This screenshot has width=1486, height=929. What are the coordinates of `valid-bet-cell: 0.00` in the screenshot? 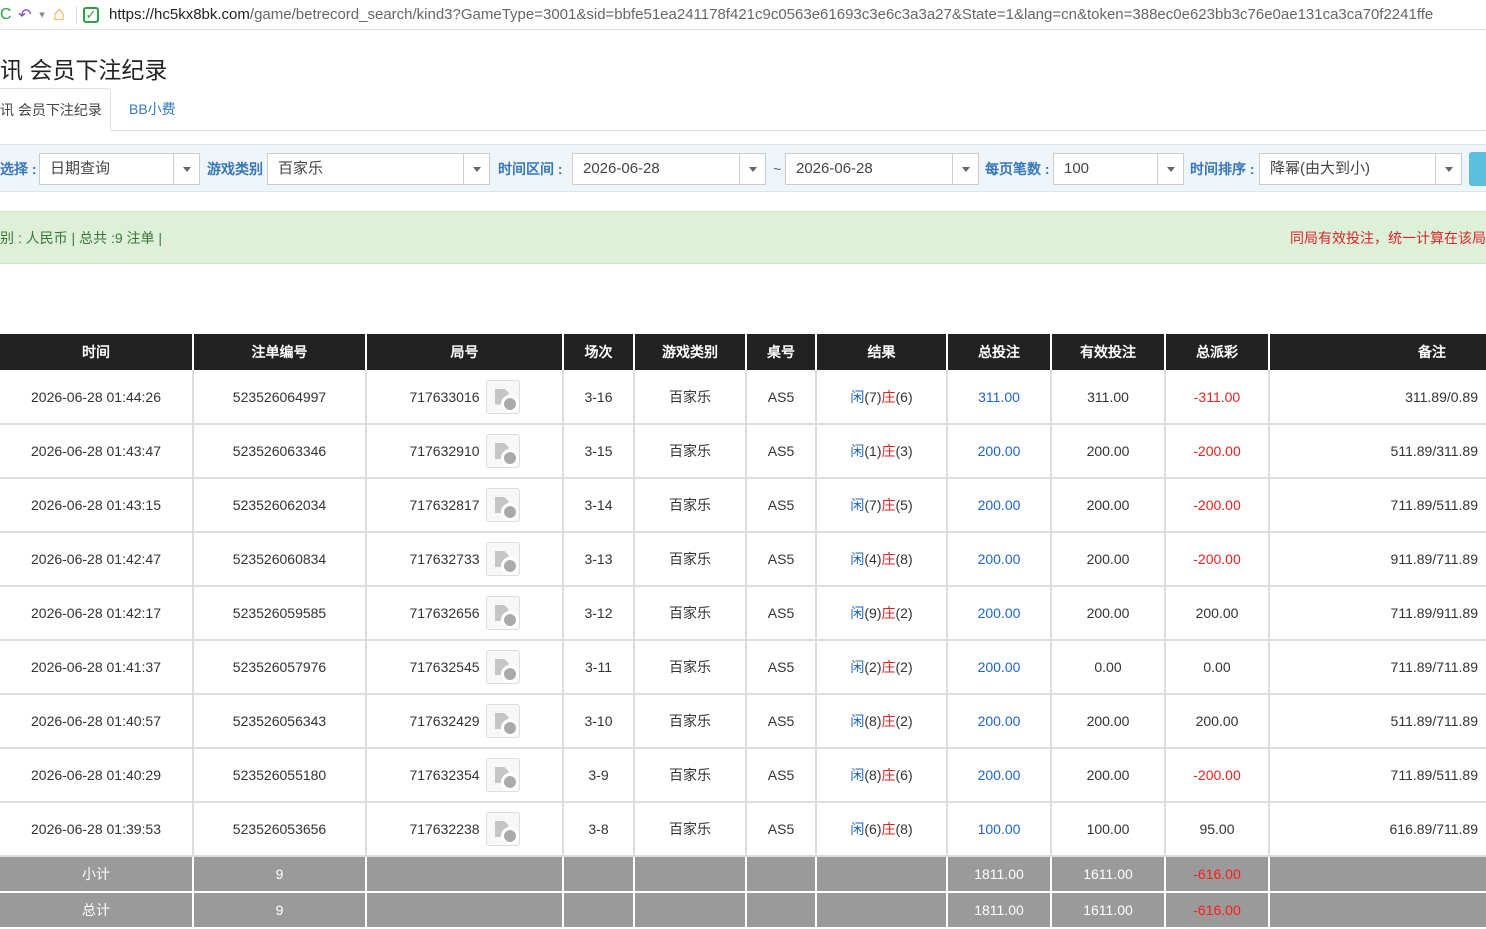 It's located at (1108, 667).